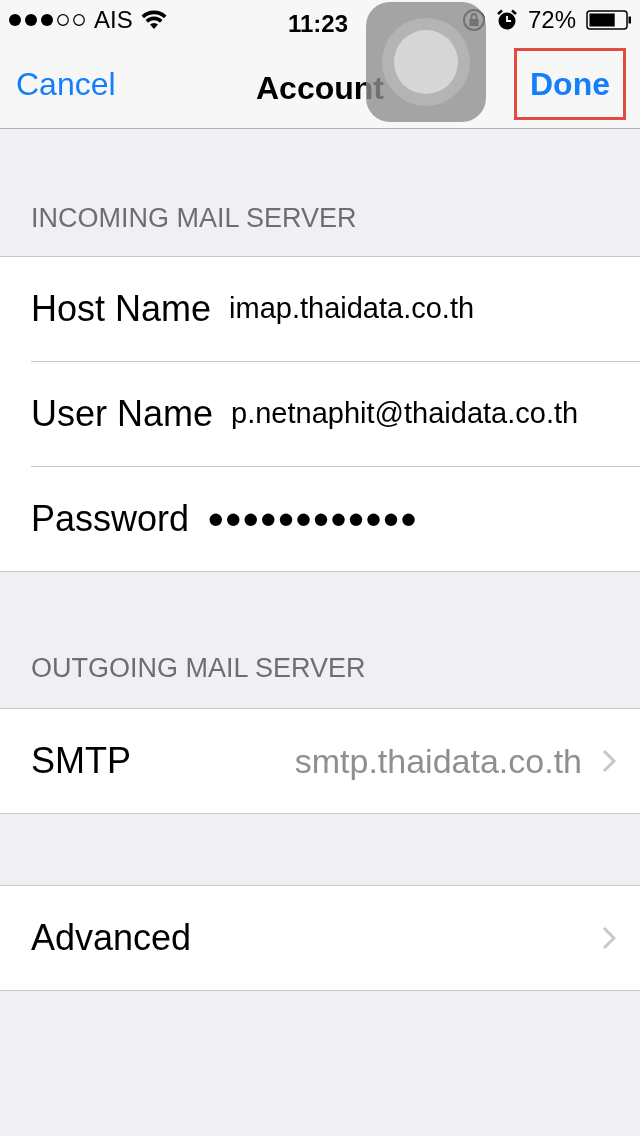  I want to click on row-label: Password, so click(110, 519).